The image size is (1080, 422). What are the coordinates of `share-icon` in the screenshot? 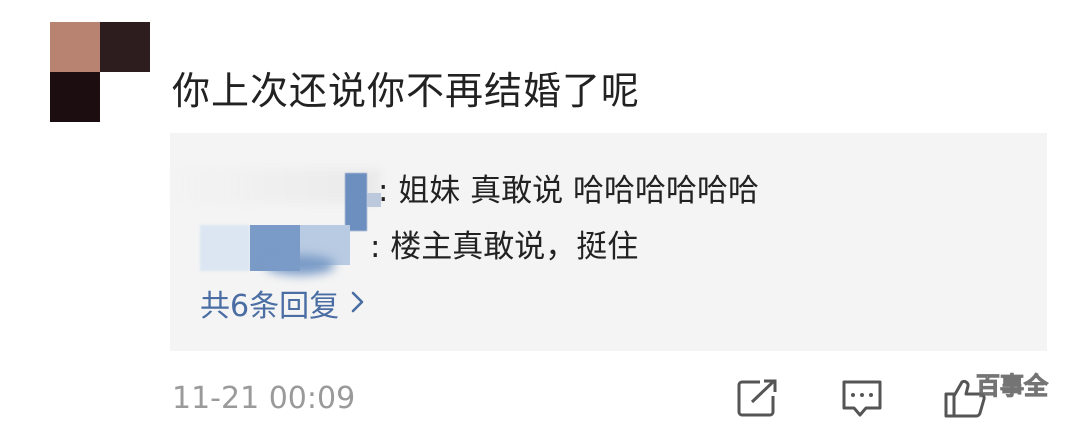 It's located at (758, 398).